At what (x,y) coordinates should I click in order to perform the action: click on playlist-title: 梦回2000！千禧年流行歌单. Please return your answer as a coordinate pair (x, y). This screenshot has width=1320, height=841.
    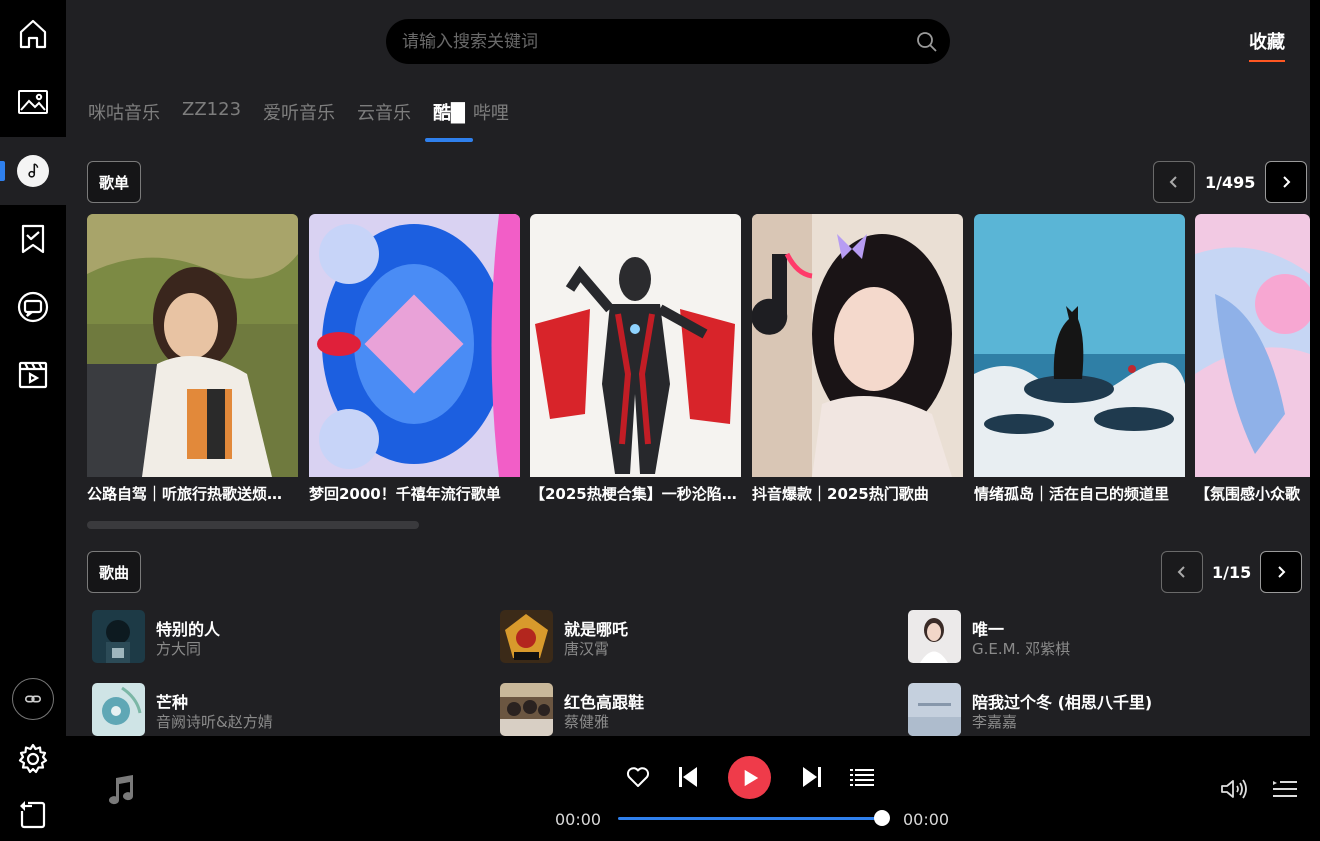
    Looking at the image, I should click on (405, 494).